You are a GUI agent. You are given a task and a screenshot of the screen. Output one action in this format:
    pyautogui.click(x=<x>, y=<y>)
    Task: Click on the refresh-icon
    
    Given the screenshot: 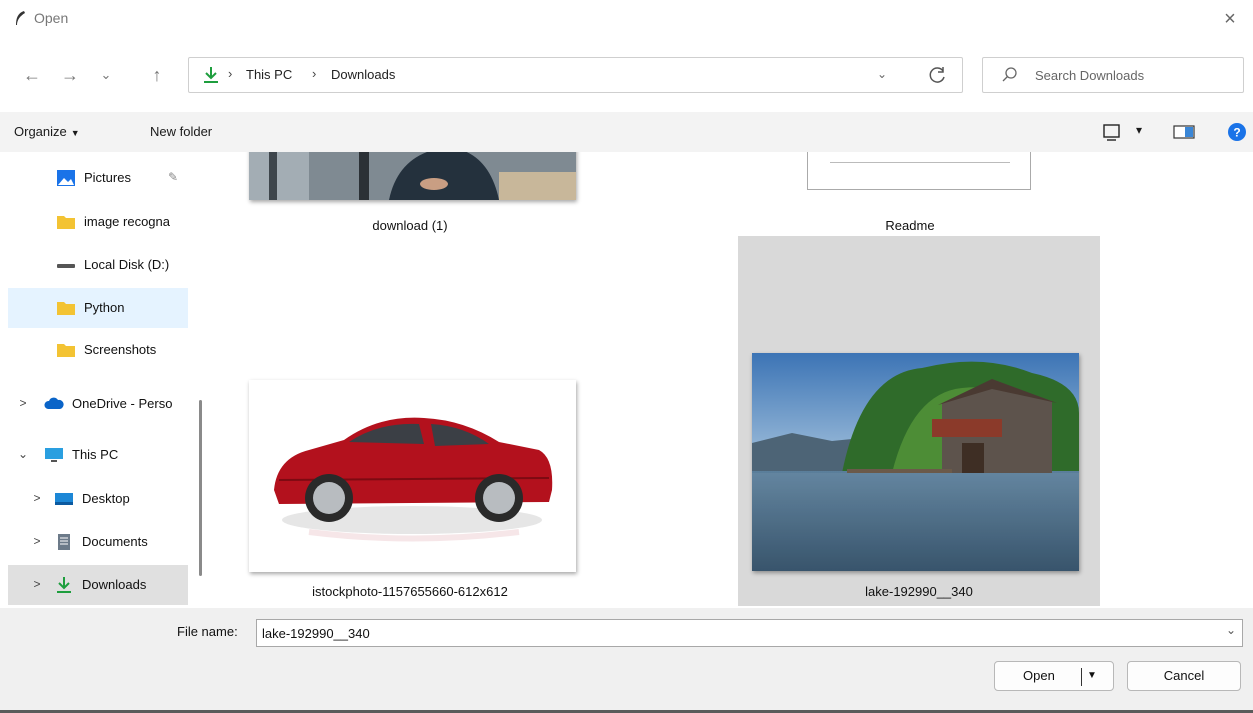 What is the action you would take?
    pyautogui.click(x=938, y=75)
    